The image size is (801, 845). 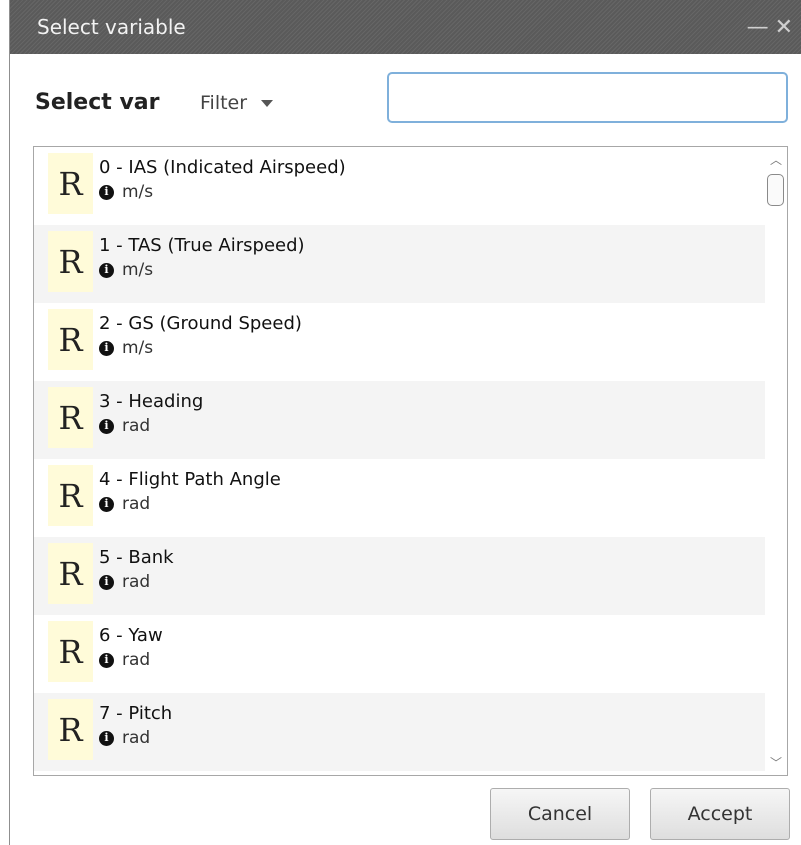 I want to click on list-item: R 1 - TAS (True Airspeed) i m/s, so click(x=399, y=264).